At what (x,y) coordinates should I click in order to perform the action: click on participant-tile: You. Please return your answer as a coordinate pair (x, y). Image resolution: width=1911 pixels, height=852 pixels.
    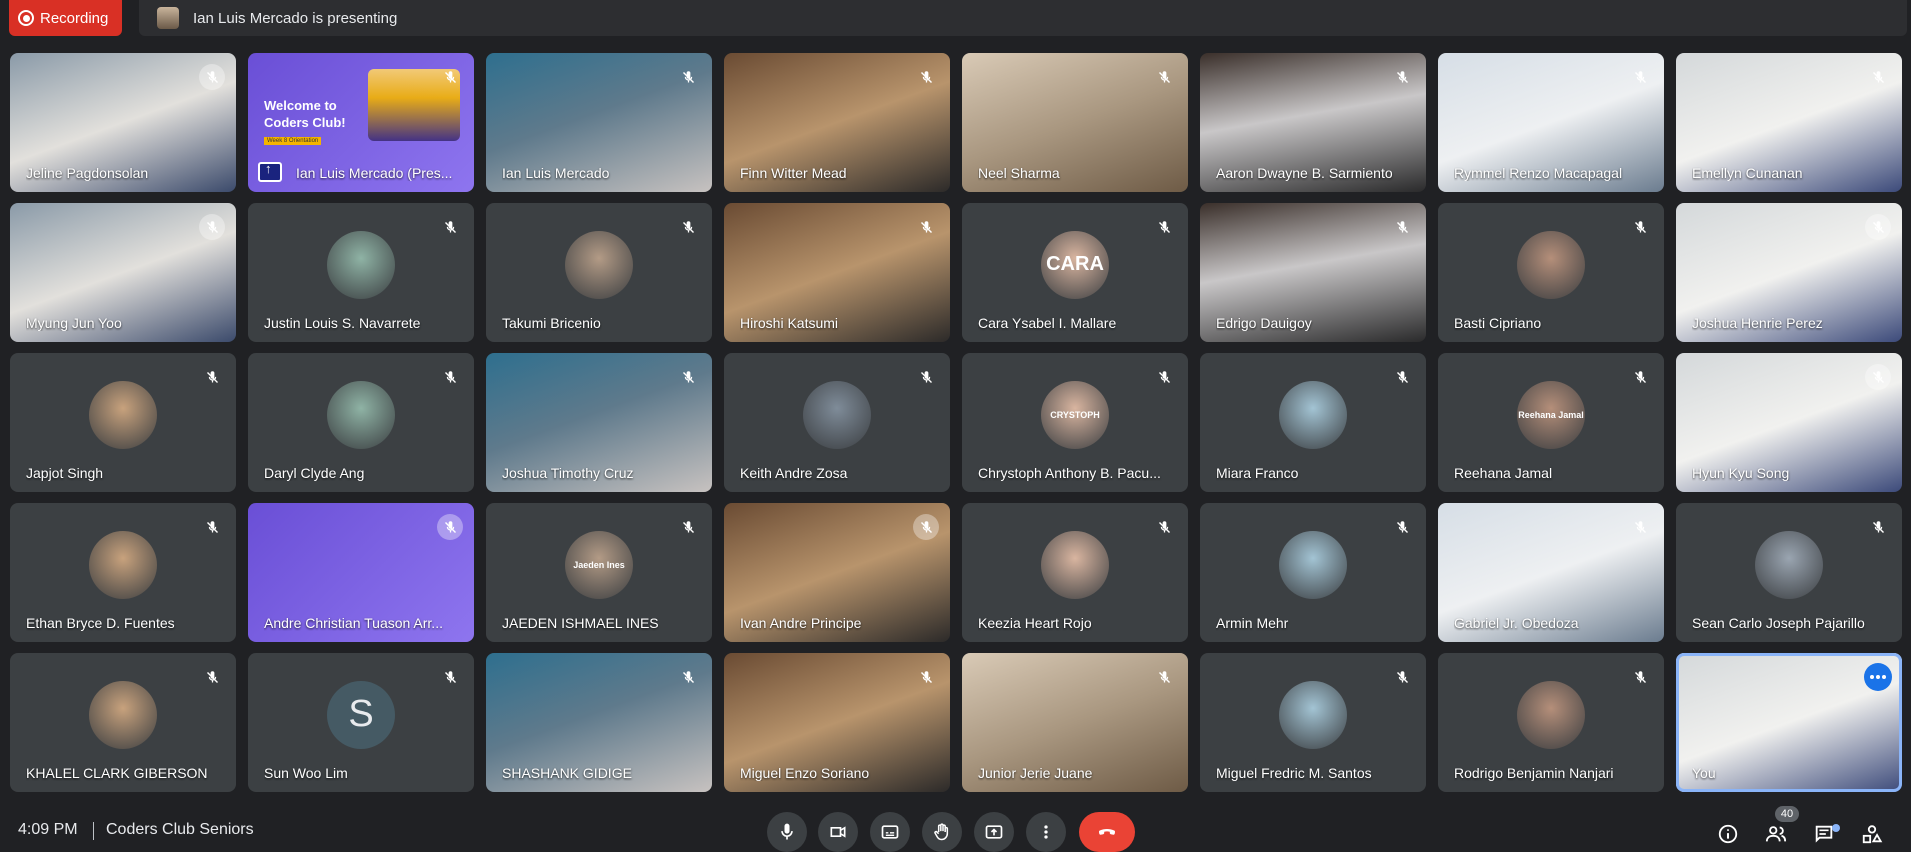
    Looking at the image, I should click on (1789, 722).